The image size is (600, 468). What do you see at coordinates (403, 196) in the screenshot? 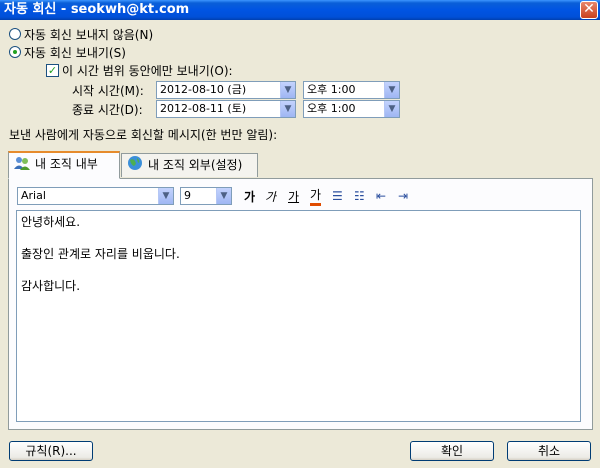
I see `increase-indent-icon: ⇥` at bounding box center [403, 196].